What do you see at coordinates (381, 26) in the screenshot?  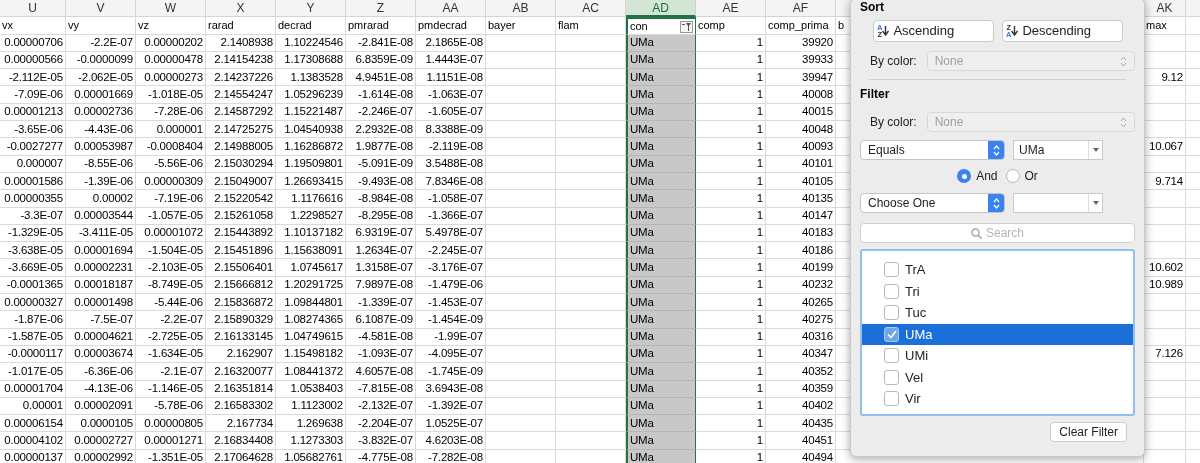 I see `table-cell: pmrarad` at bounding box center [381, 26].